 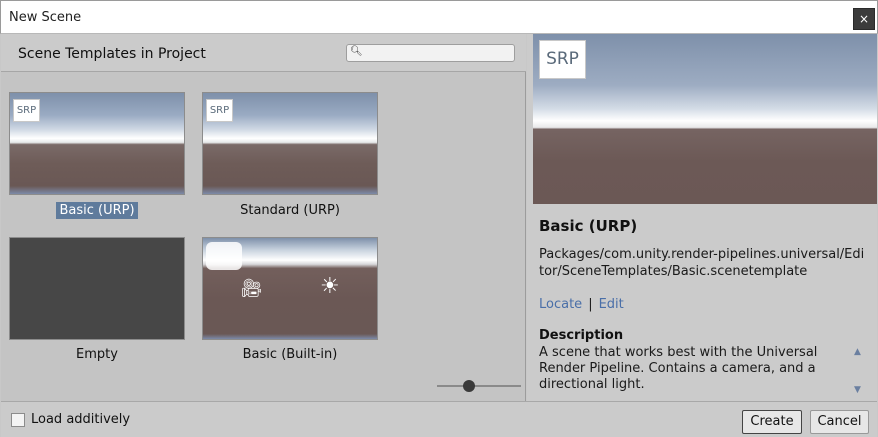 What do you see at coordinates (290, 210) in the screenshot?
I see `template-label: Standard (URP)` at bounding box center [290, 210].